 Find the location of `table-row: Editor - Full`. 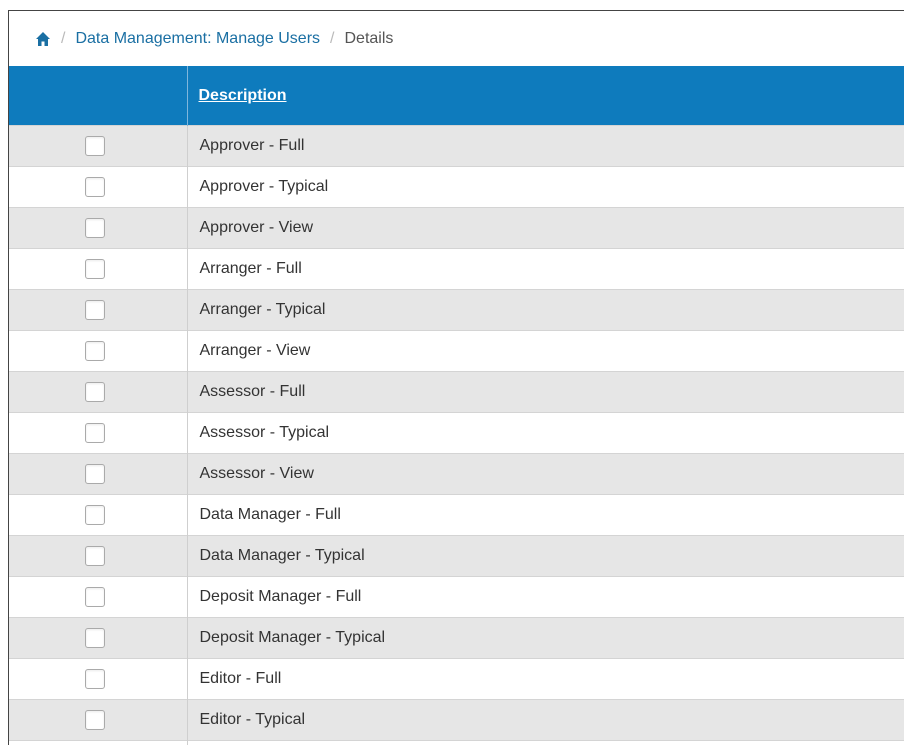

table-row: Editor - Full is located at coordinates (456, 679).